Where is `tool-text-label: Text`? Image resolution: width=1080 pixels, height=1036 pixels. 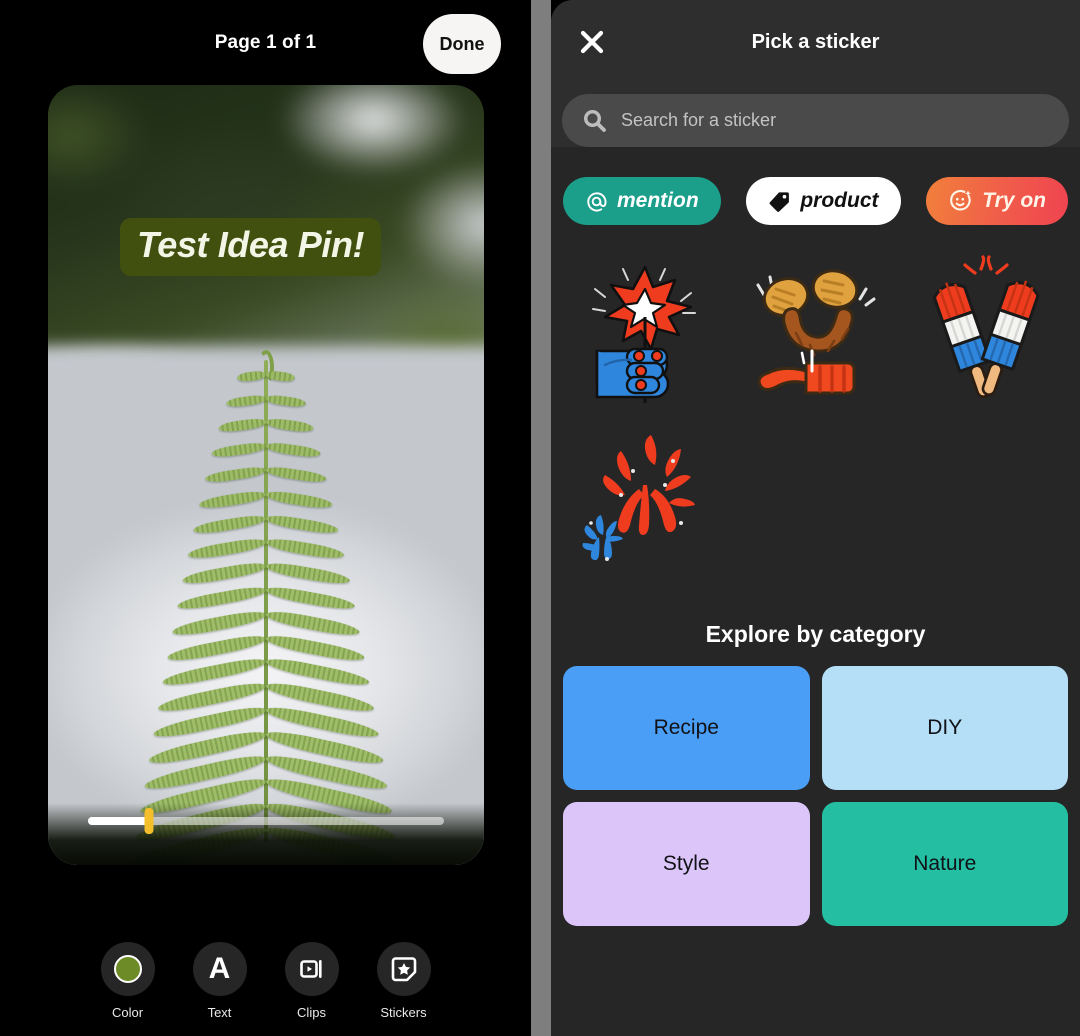
tool-text-label: Text is located at coordinates (219, 1012).